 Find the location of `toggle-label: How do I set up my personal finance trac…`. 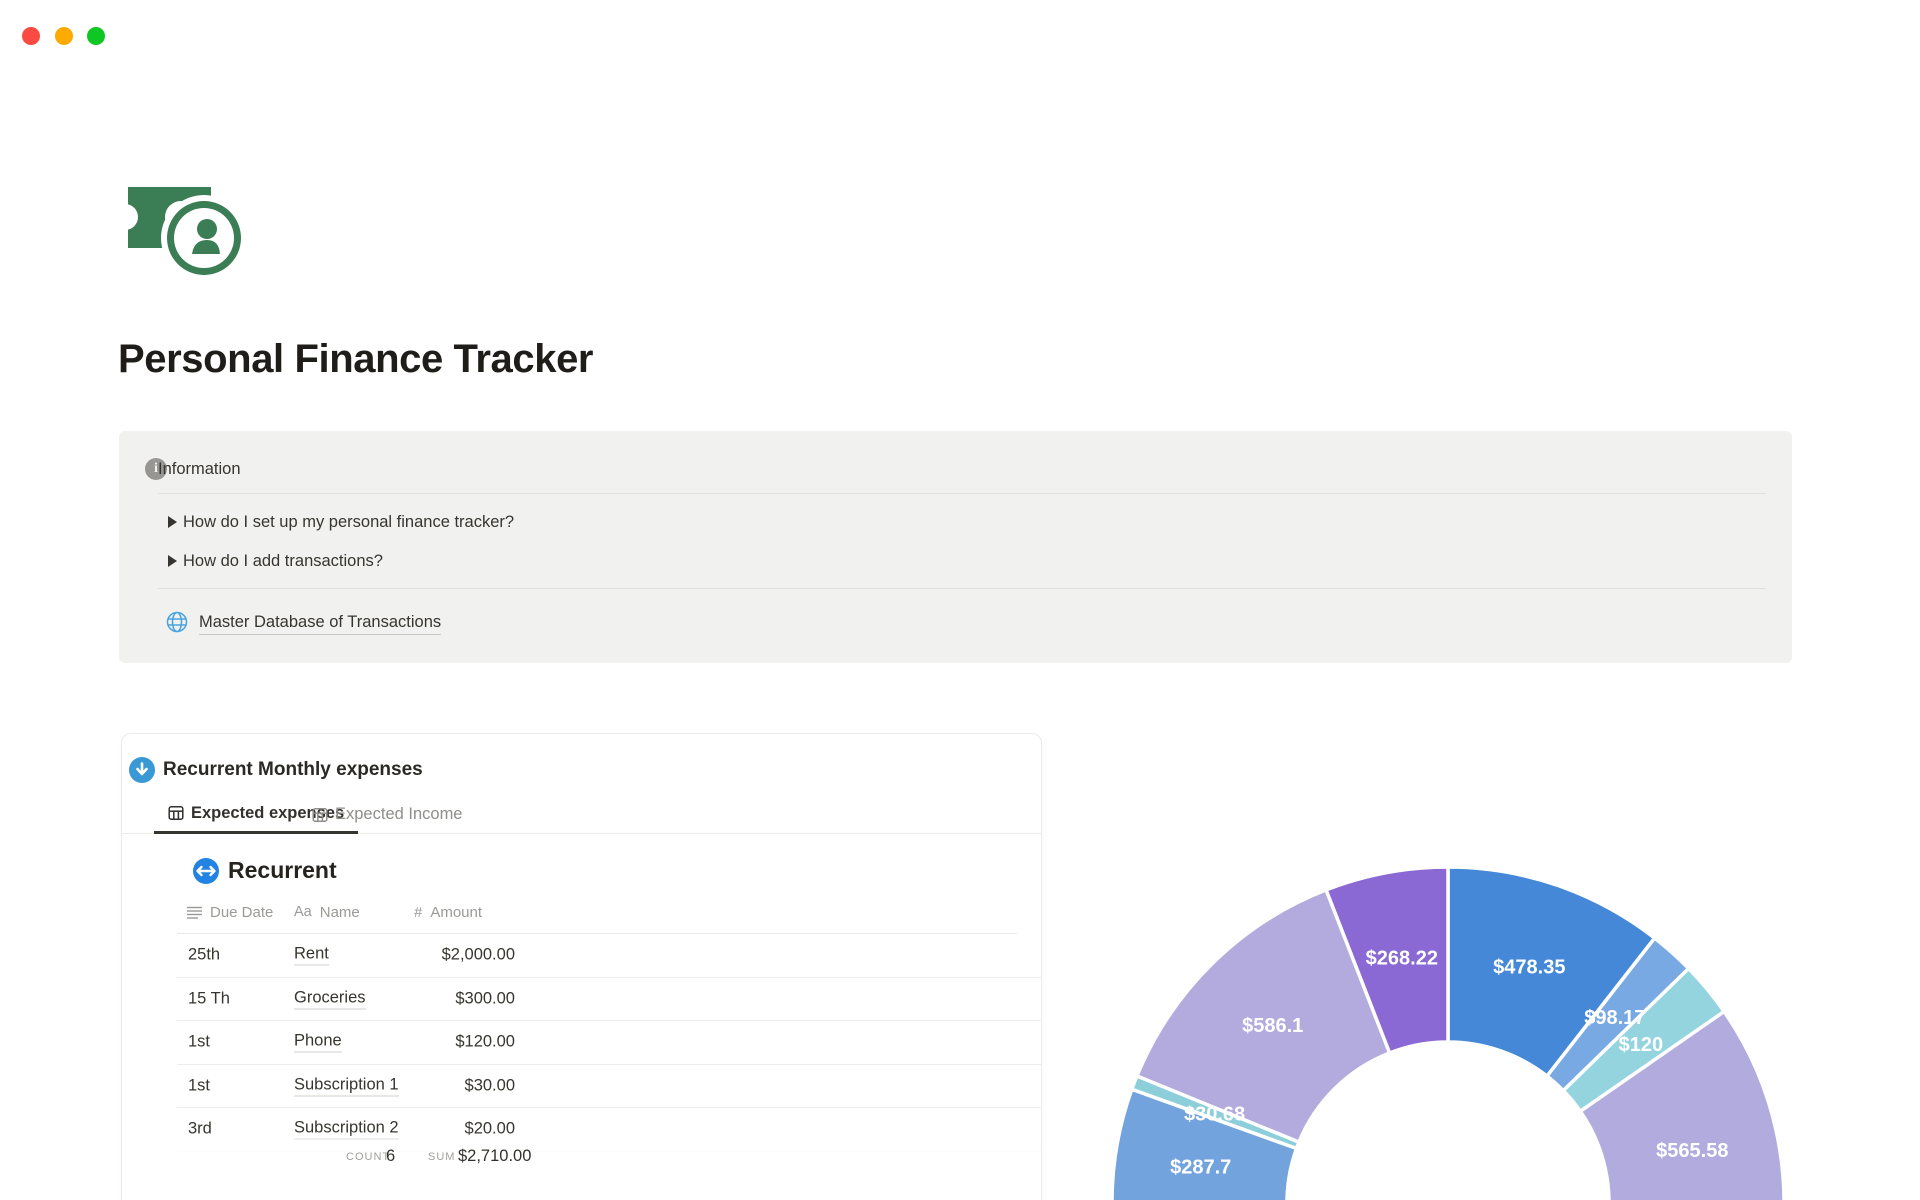

toggle-label: How do I set up my personal finance trac… is located at coordinates (348, 522).